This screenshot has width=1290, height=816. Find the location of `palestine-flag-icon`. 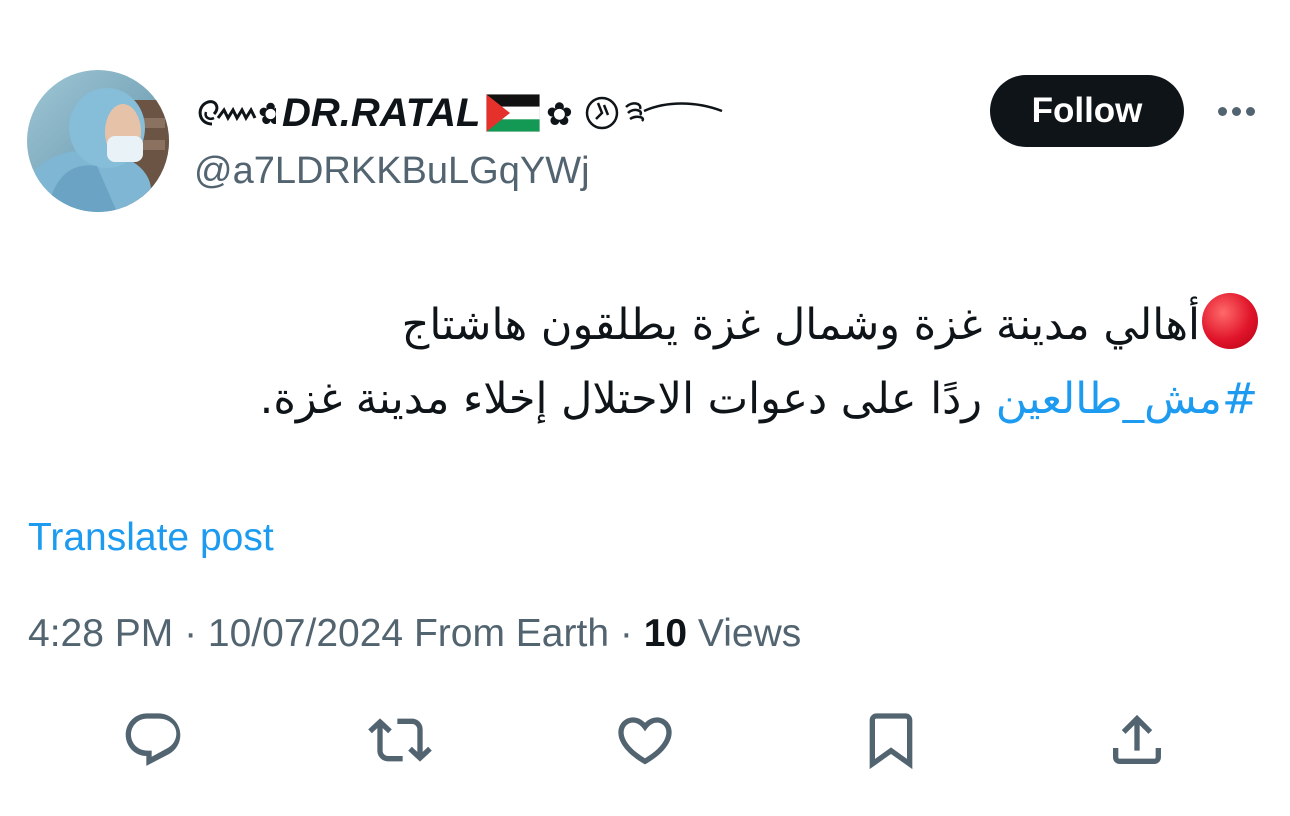

palestine-flag-icon is located at coordinates (513, 113).